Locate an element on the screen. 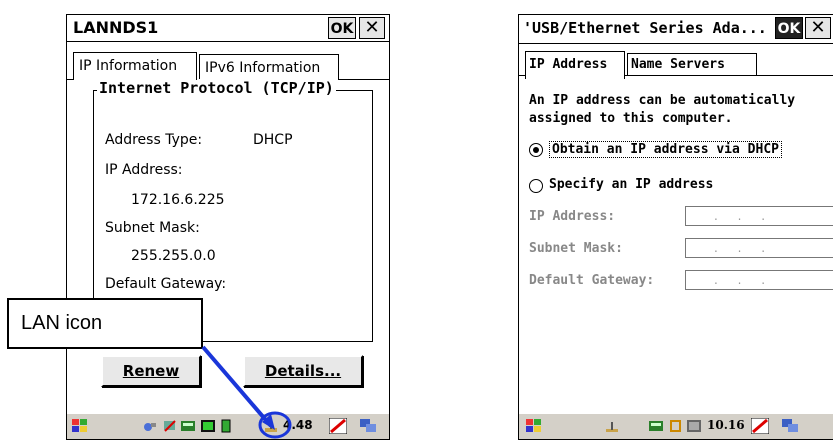 Image resolution: width=833 pixels, height=440 pixels. taskbar: 4.48 is located at coordinates (228, 426).